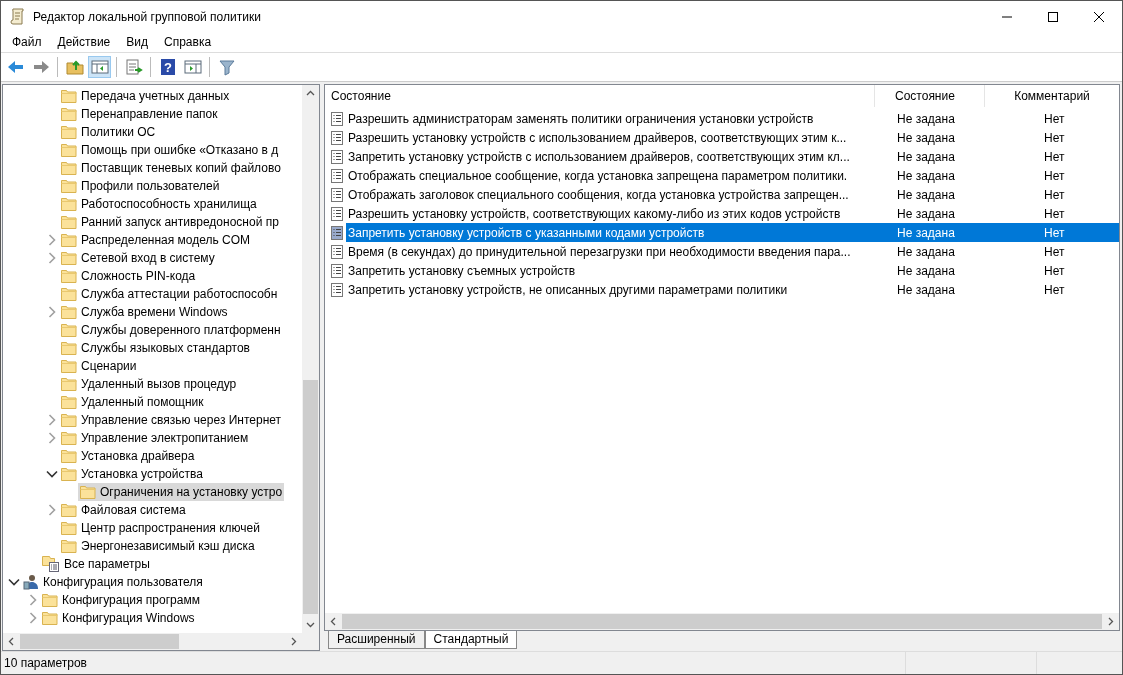 Image resolution: width=1123 pixels, height=675 pixels. I want to click on tree-item: Профили пользователей, so click(140, 186).